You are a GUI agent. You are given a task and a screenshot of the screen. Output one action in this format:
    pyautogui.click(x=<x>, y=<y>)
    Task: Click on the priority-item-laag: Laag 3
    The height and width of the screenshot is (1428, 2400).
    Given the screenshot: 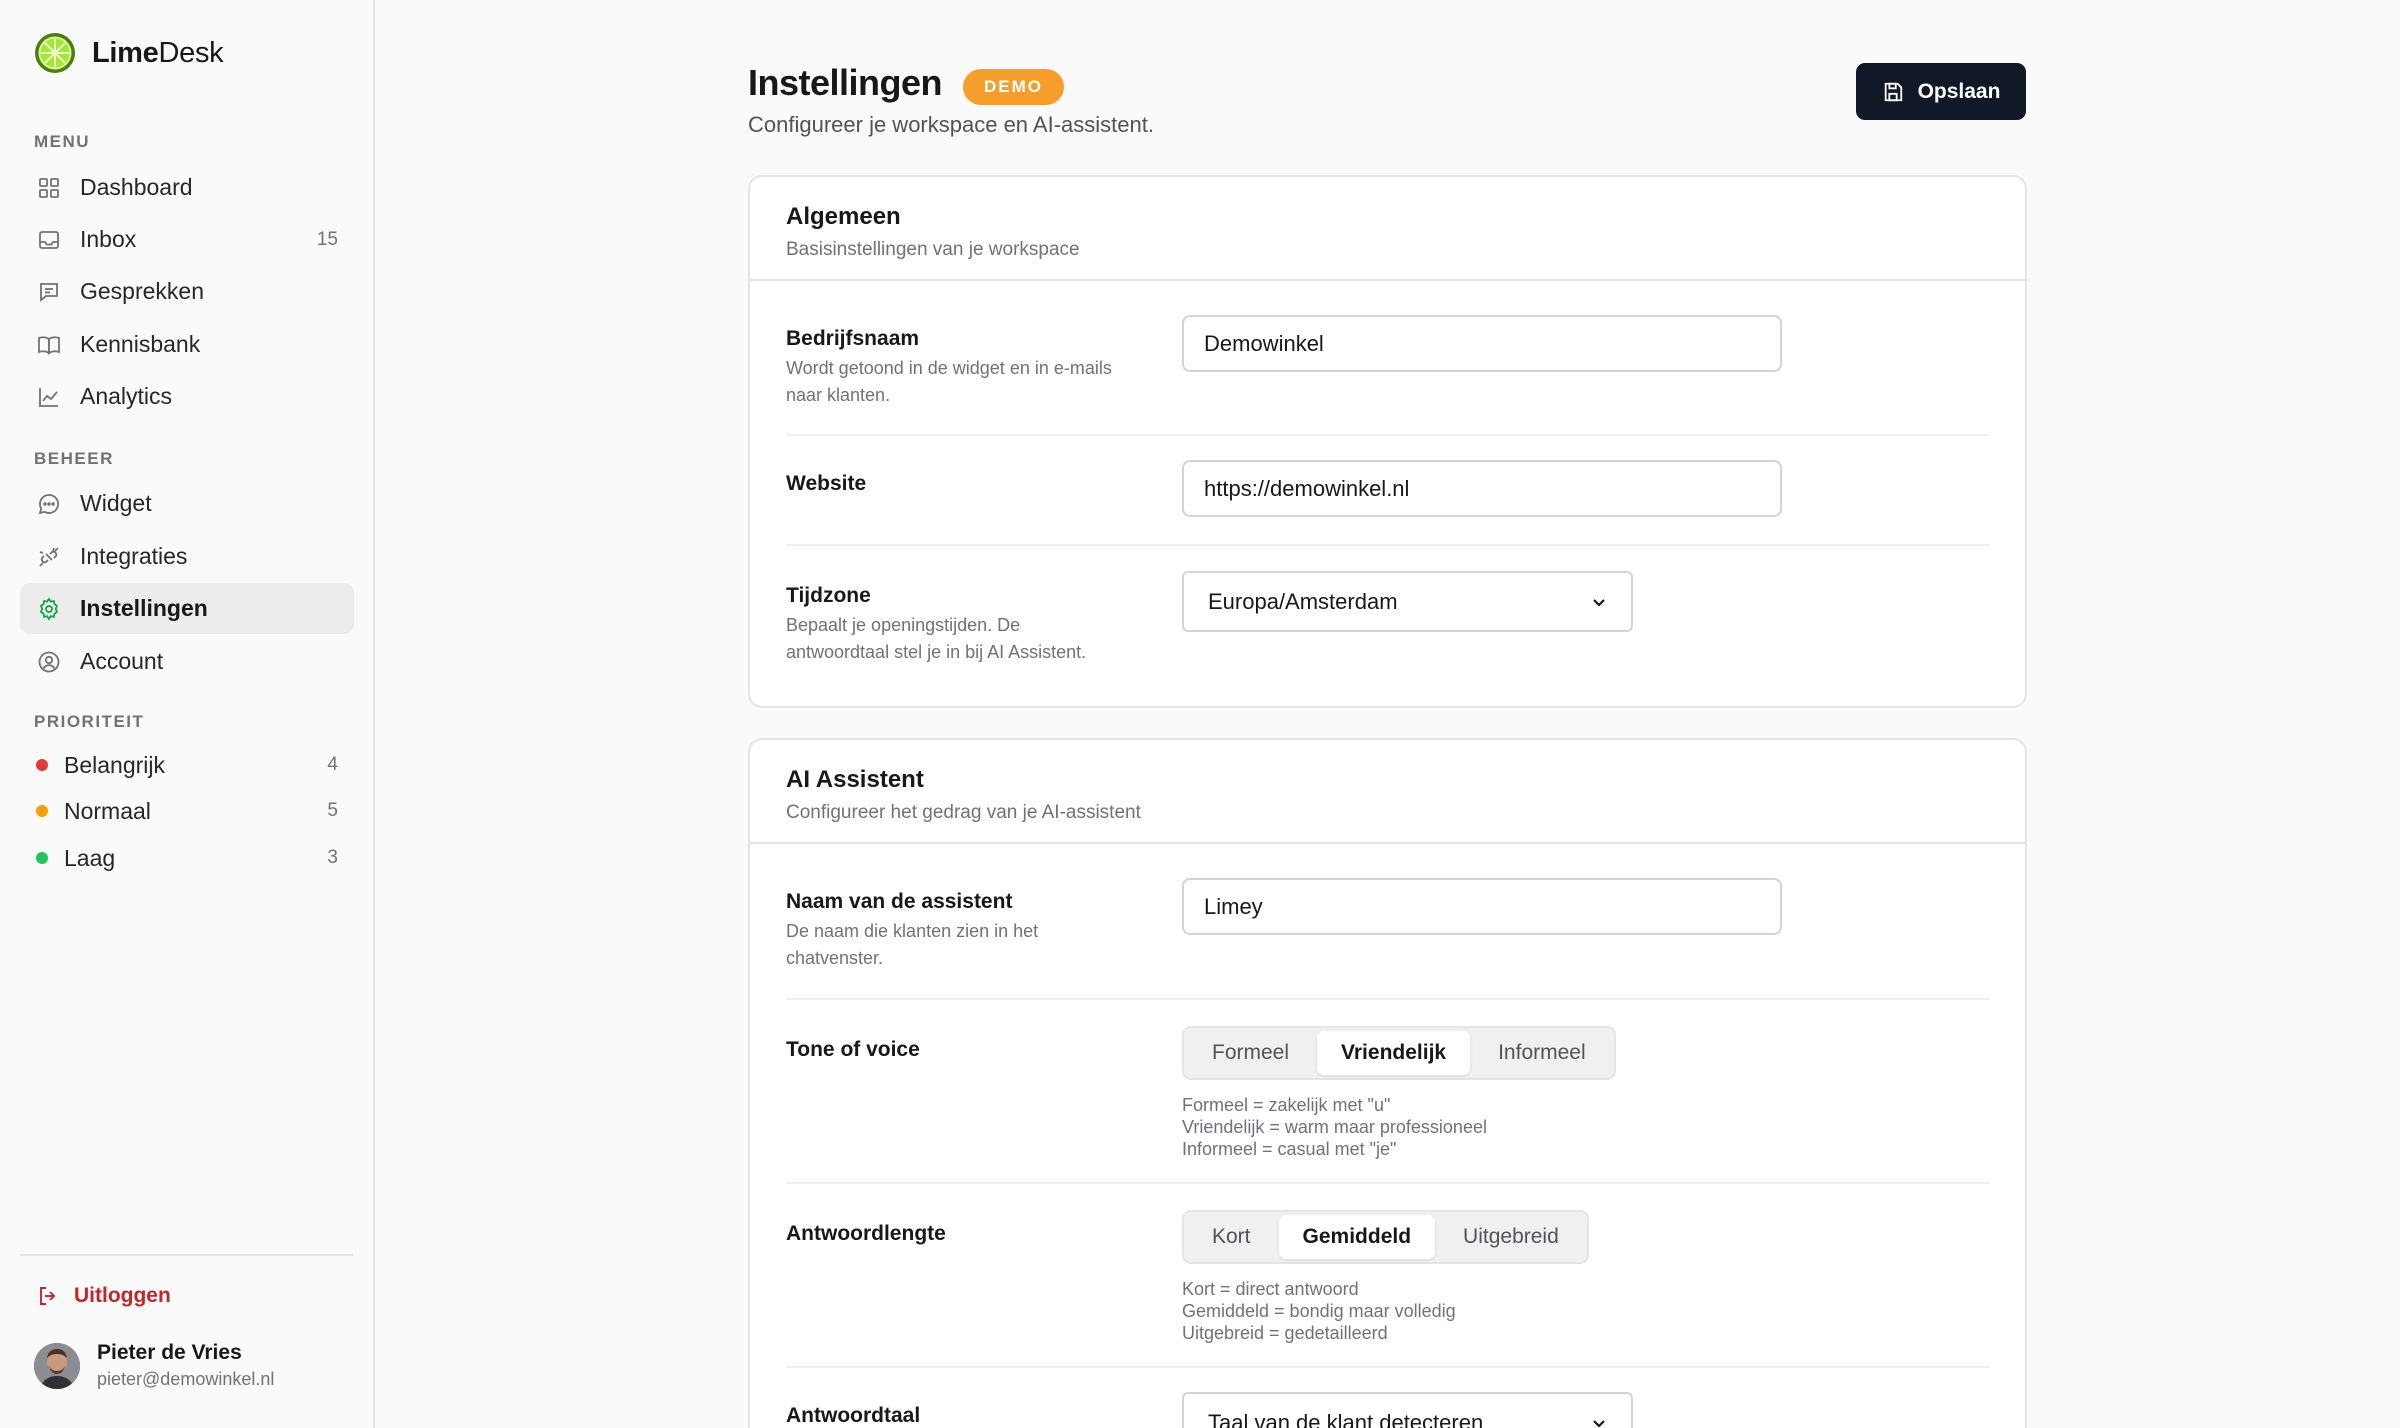 What is the action you would take?
    pyautogui.click(x=187, y=858)
    